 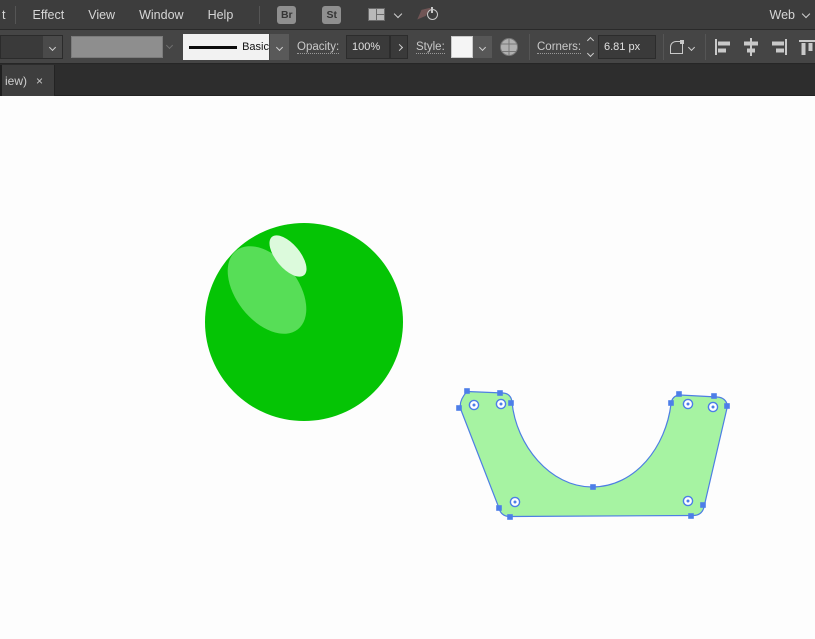 I want to click on arrange-right-pane, so click(x=381, y=14).